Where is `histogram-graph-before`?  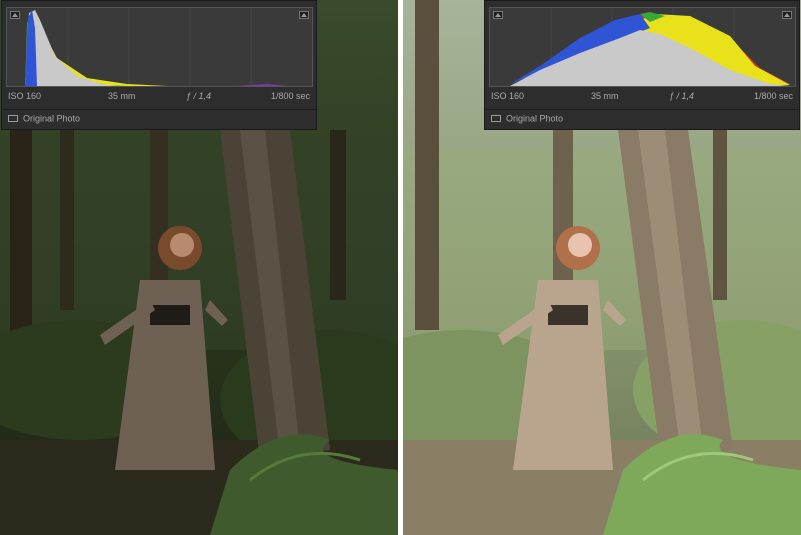
histogram-graph-before is located at coordinates (156, 47).